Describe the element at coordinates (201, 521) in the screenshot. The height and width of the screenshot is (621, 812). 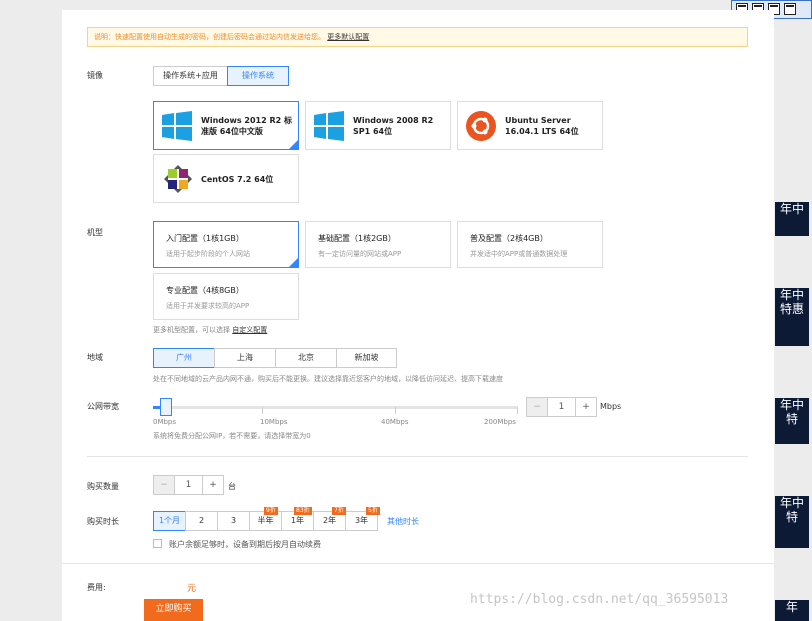
I see `duration-2-months: 2` at that location.